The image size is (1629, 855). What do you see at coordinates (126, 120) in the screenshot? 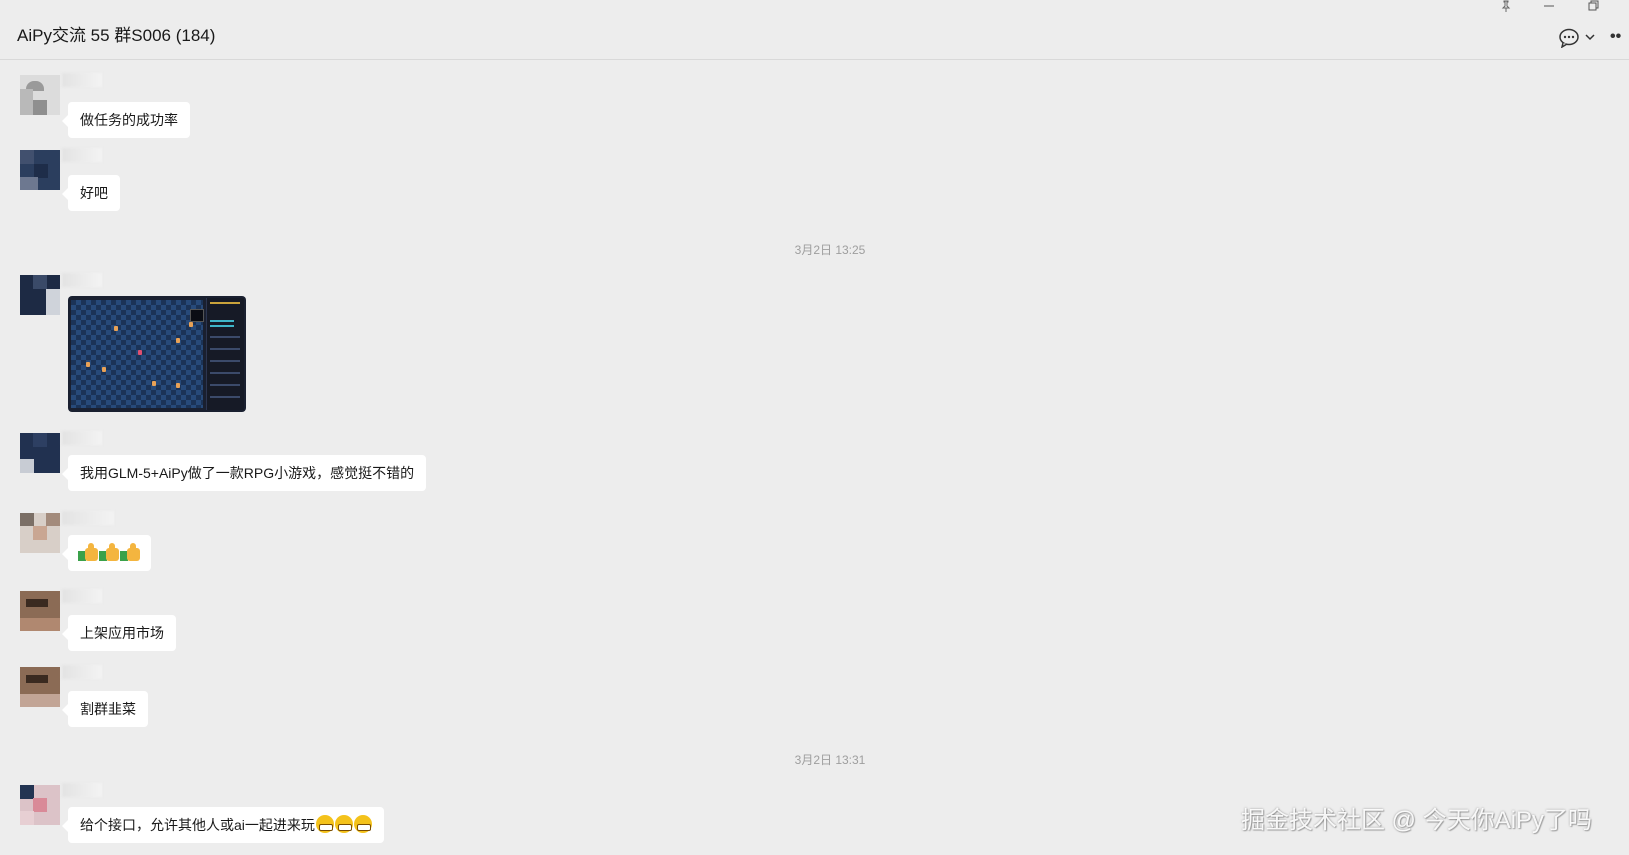
I see `message-bubble: 做任务的成功率` at bounding box center [126, 120].